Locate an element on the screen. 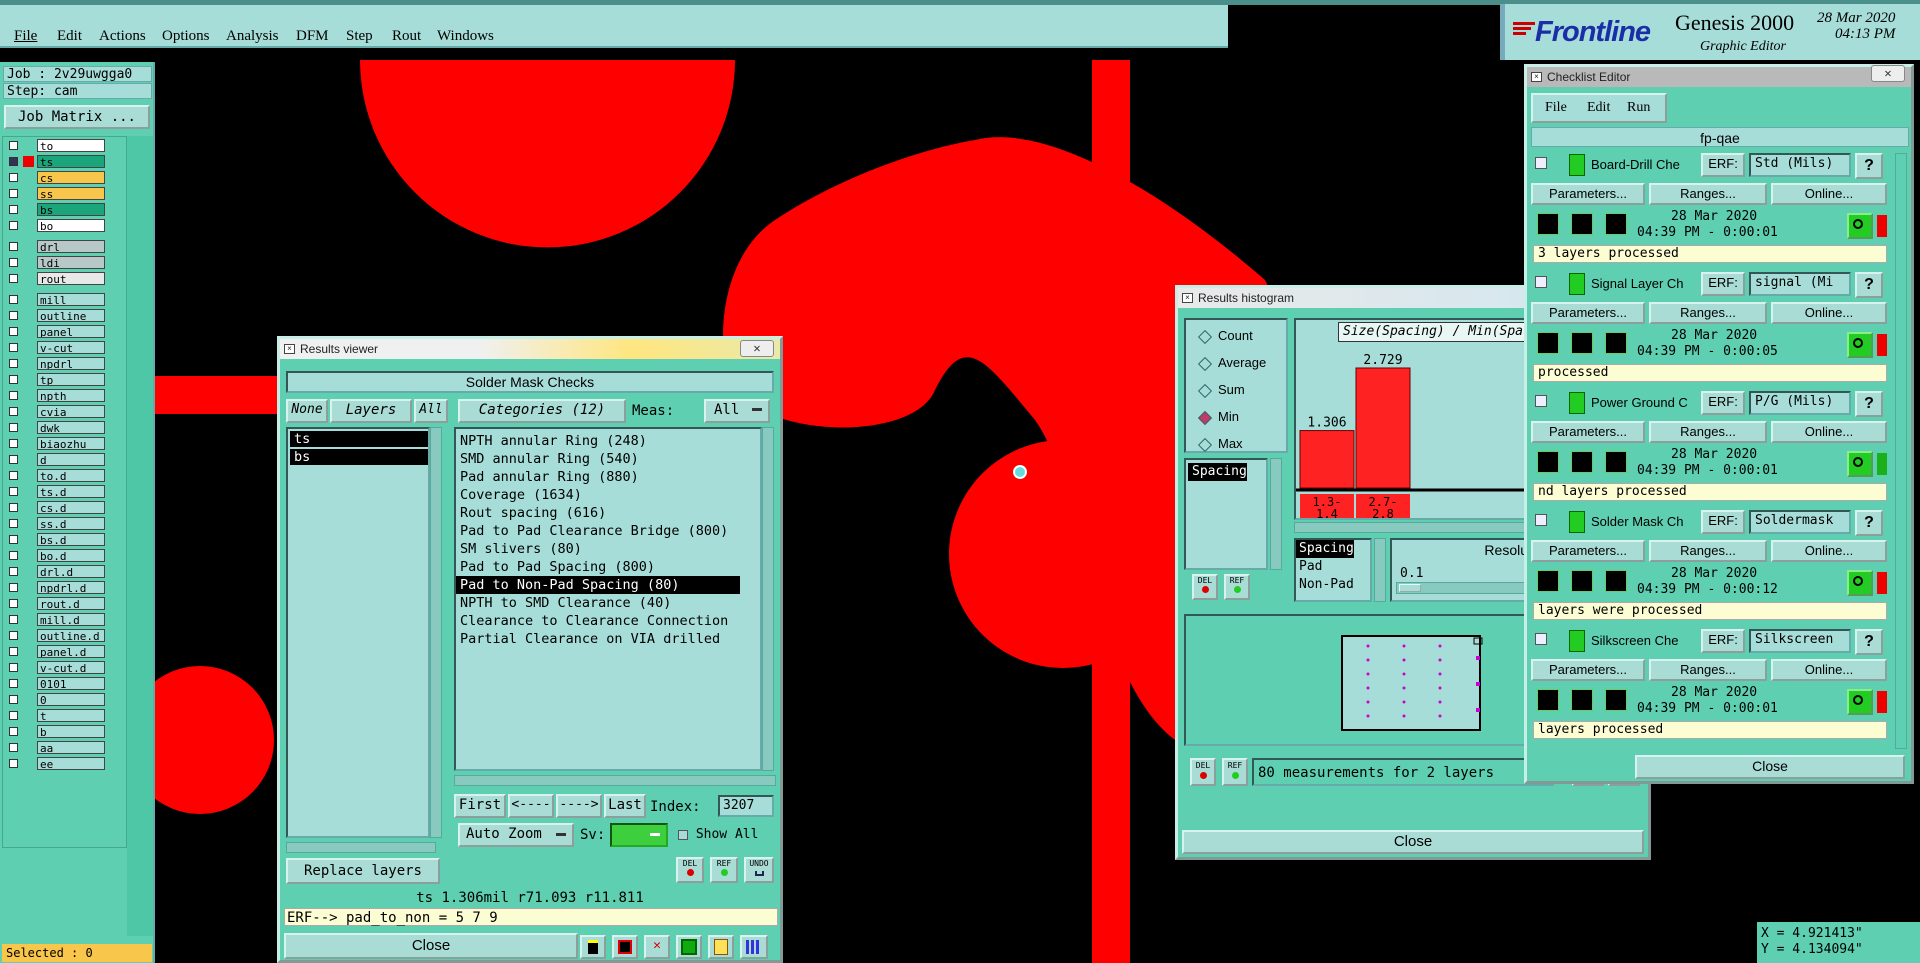 The width and height of the screenshot is (1920, 963). layer-name: ss is located at coordinates (71, 193).